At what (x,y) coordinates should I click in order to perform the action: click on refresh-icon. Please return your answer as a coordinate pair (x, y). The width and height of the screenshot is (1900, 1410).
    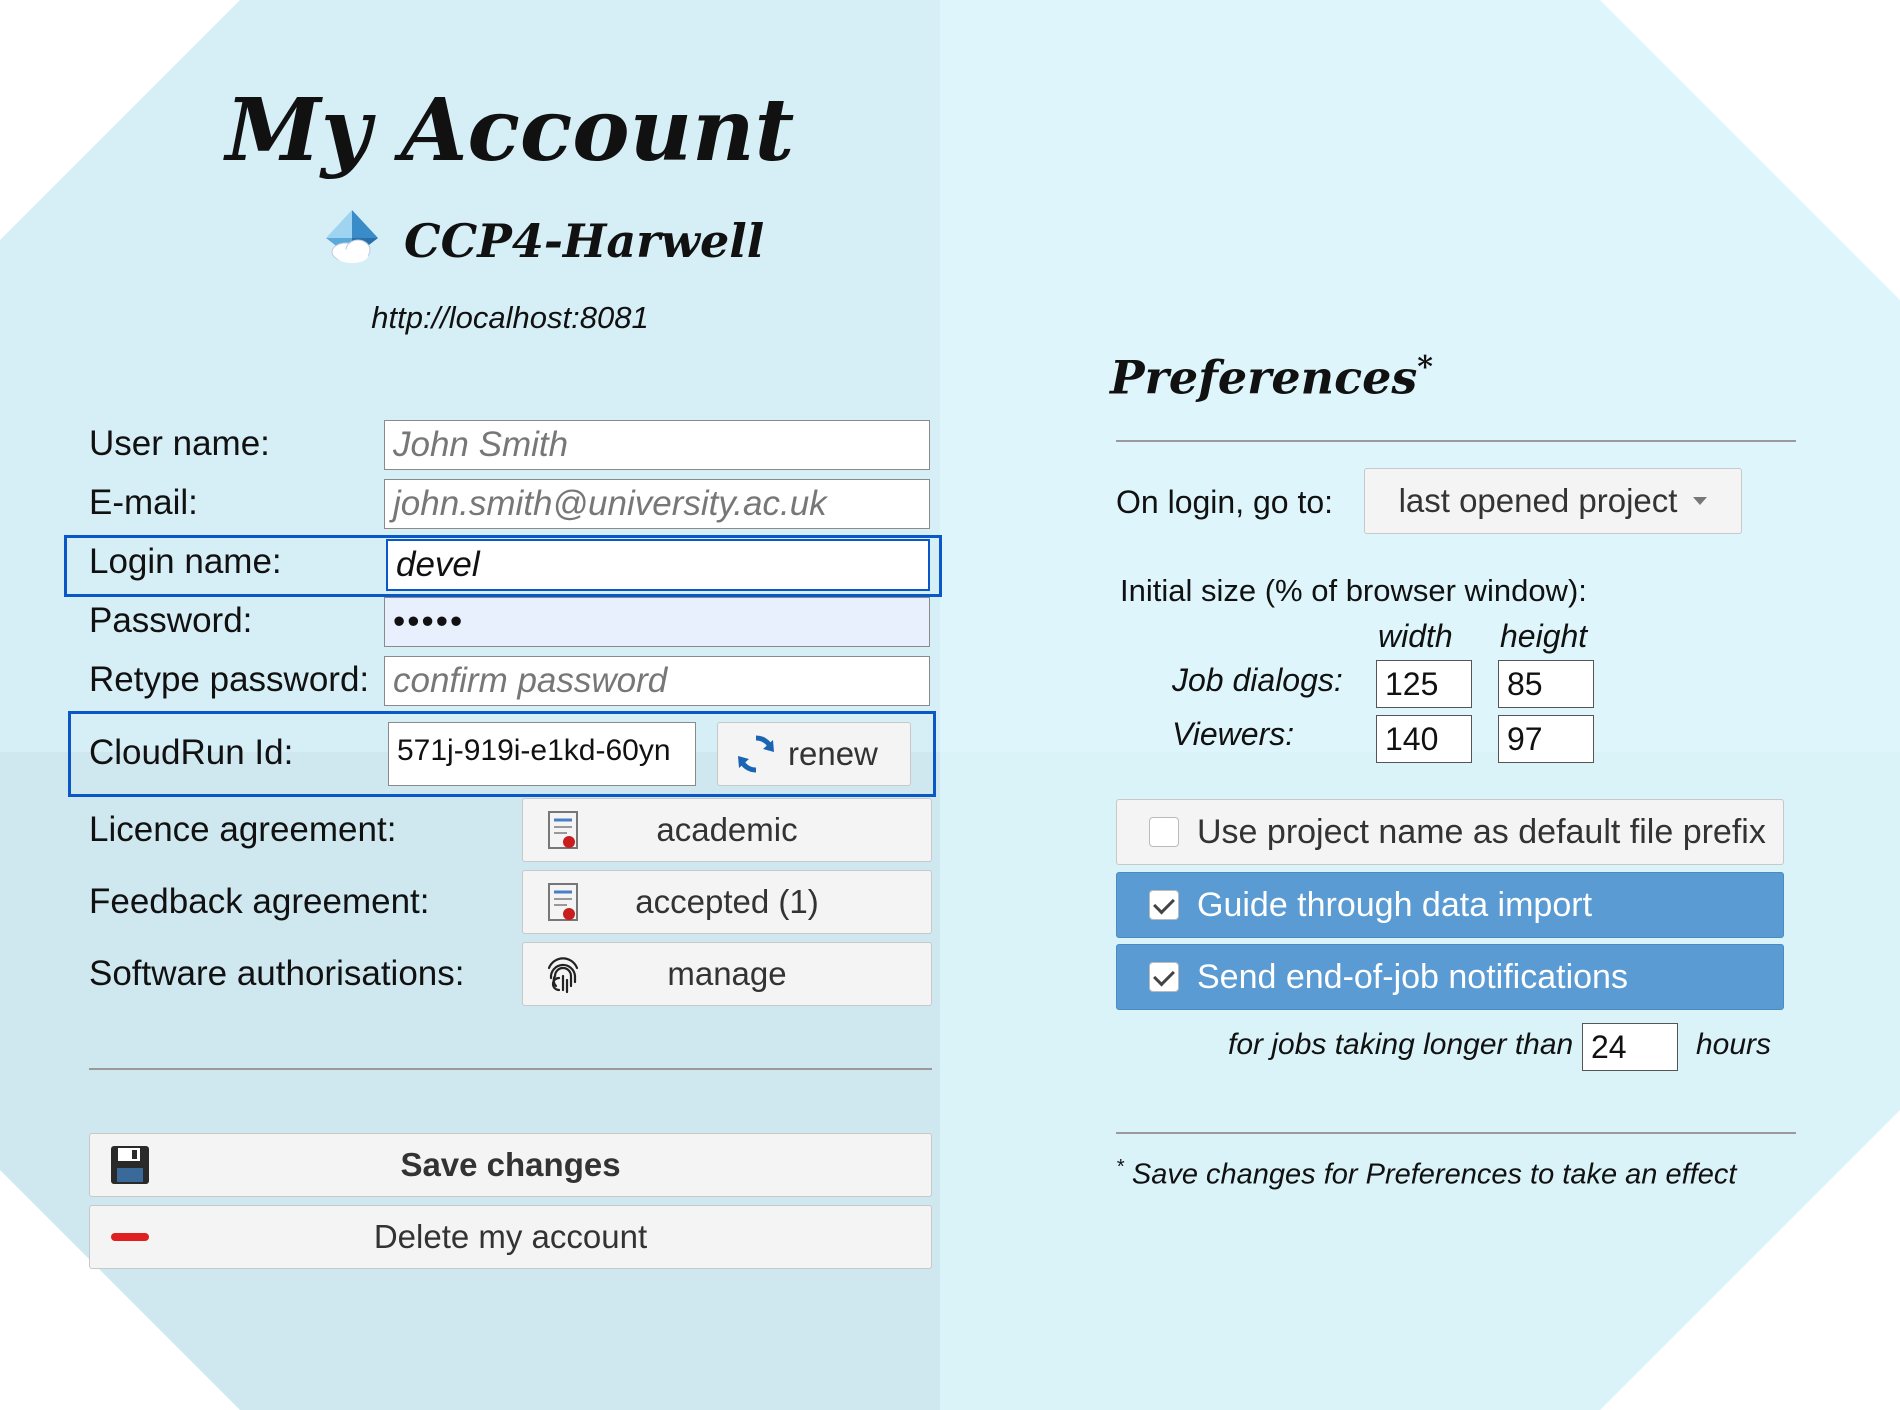
    Looking at the image, I should click on (756, 754).